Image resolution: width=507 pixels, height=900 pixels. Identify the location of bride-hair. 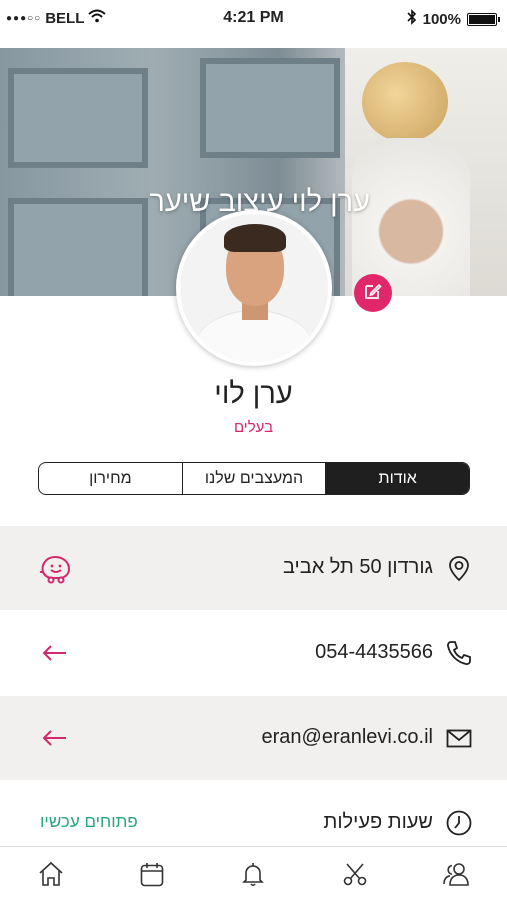
(405, 102).